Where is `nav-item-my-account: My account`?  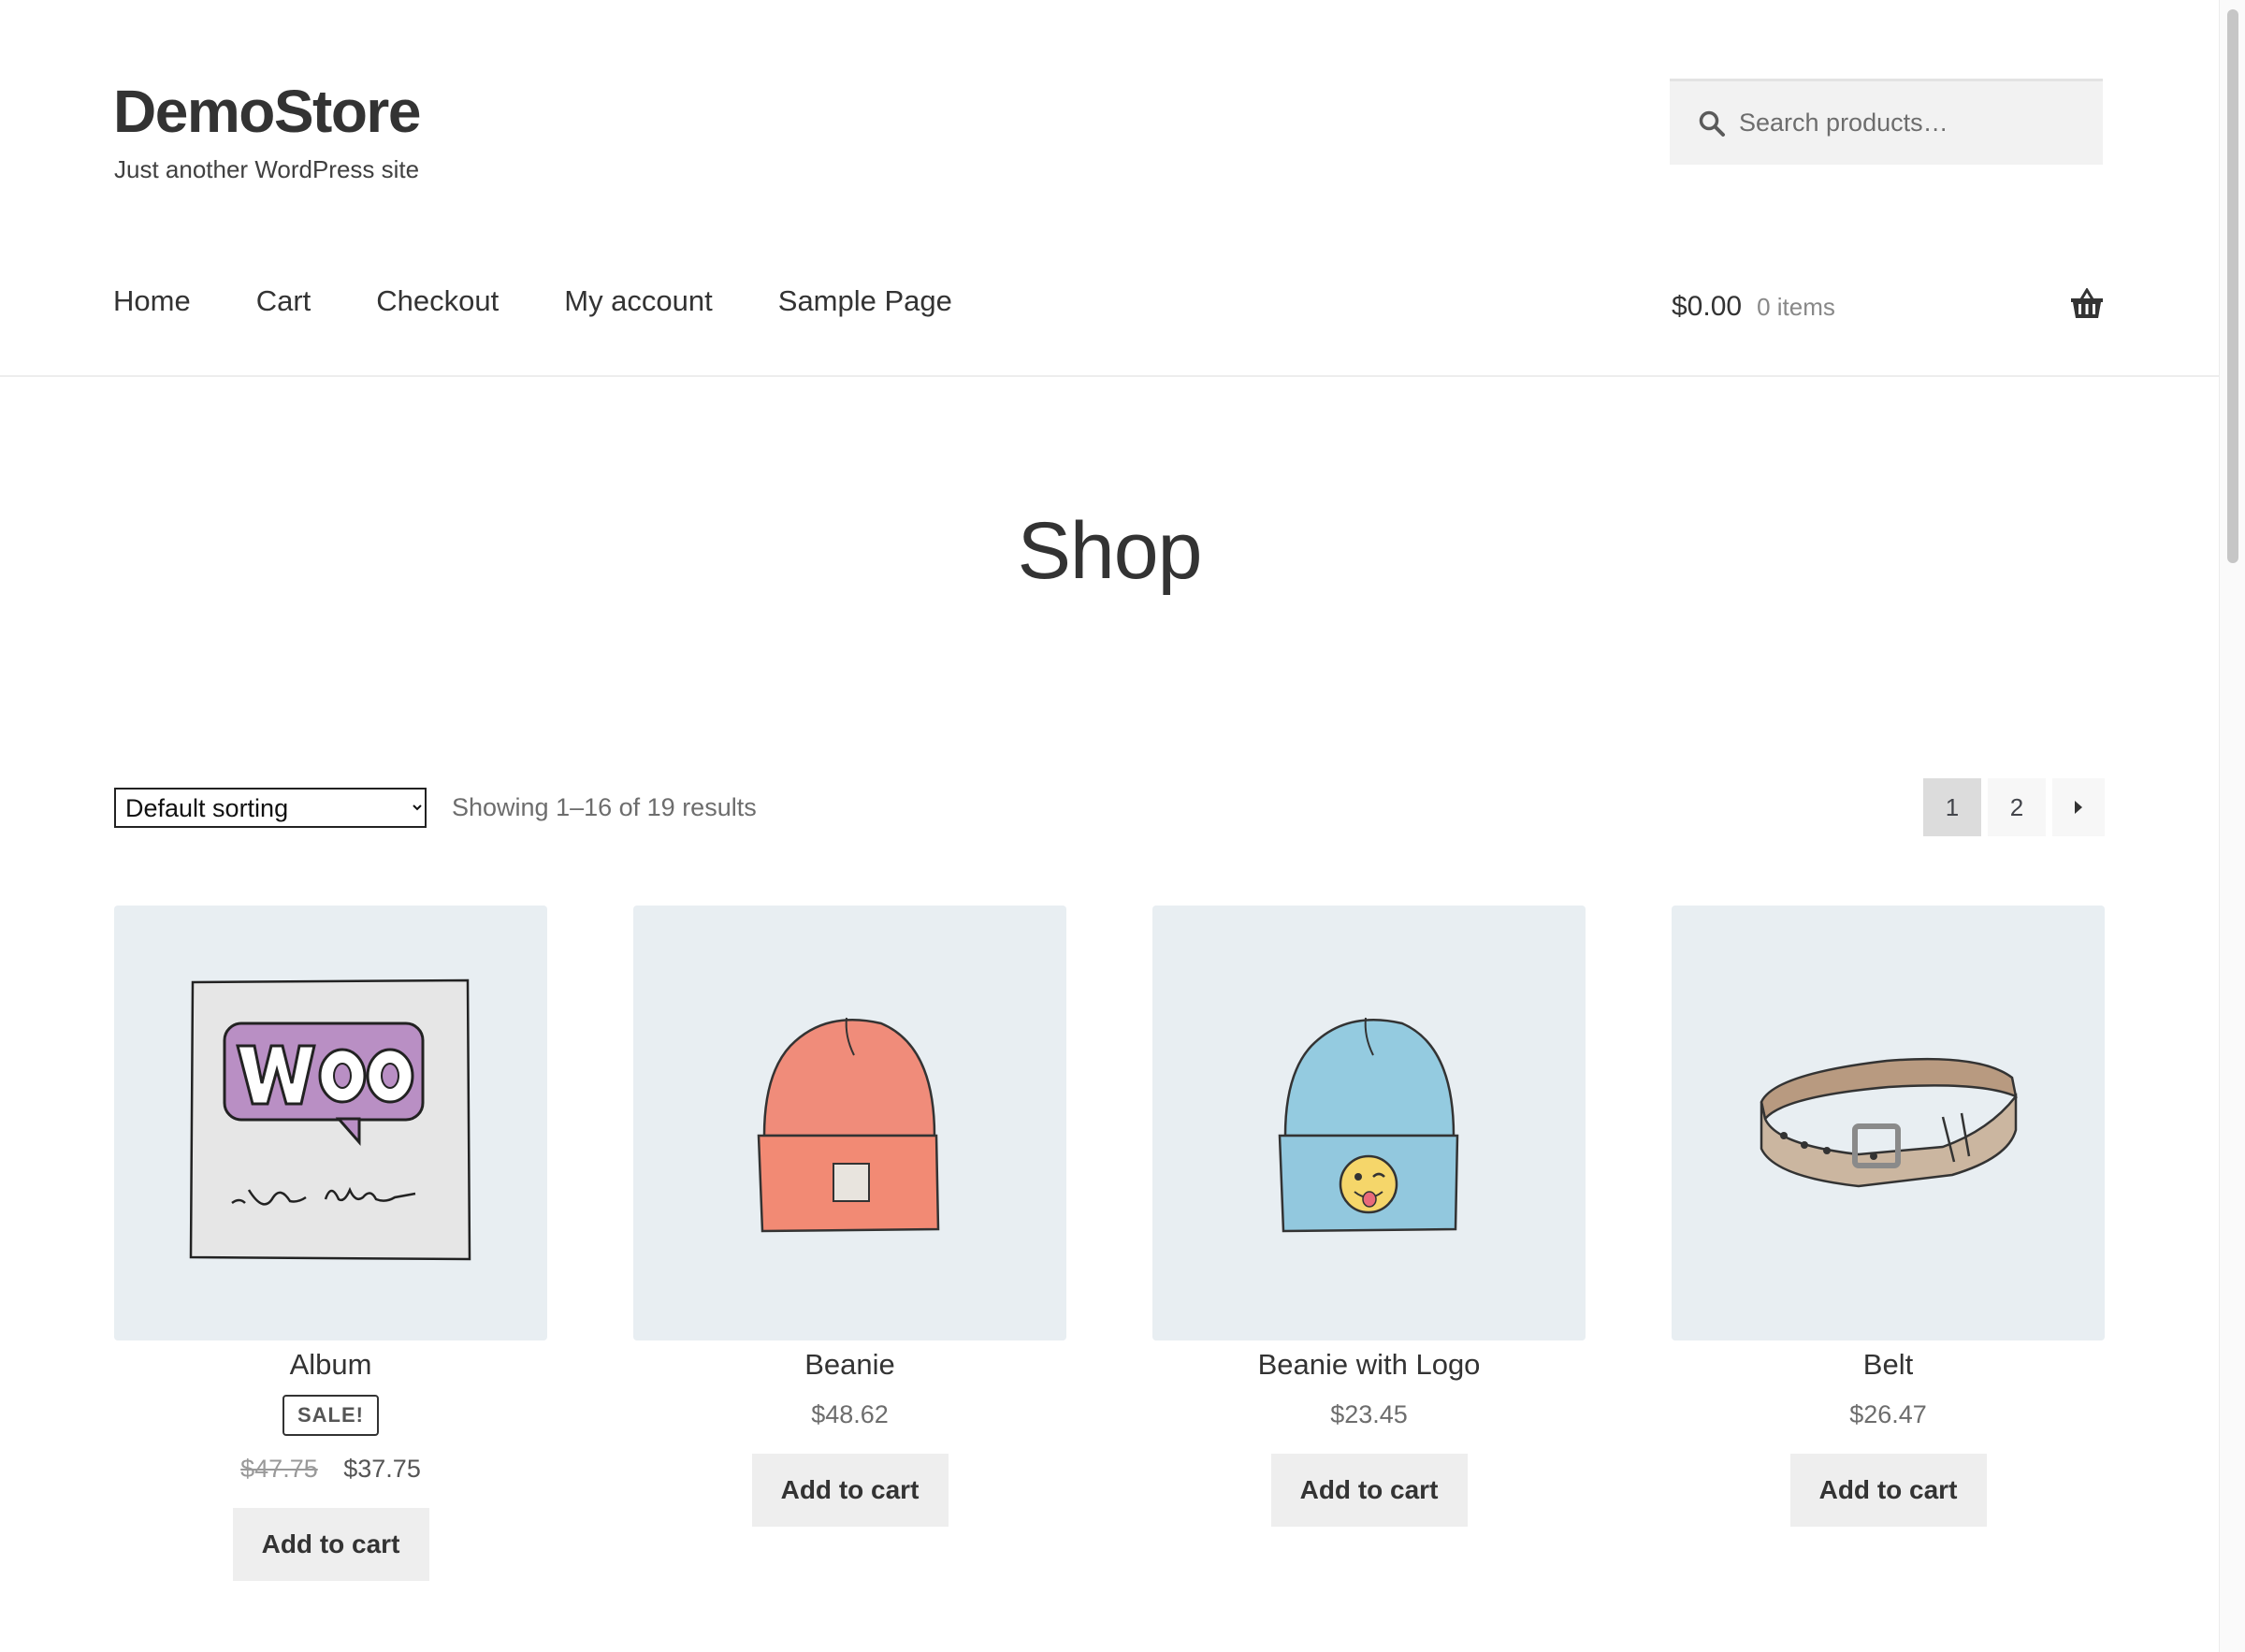
nav-item-my-account: My account is located at coordinates (639, 301).